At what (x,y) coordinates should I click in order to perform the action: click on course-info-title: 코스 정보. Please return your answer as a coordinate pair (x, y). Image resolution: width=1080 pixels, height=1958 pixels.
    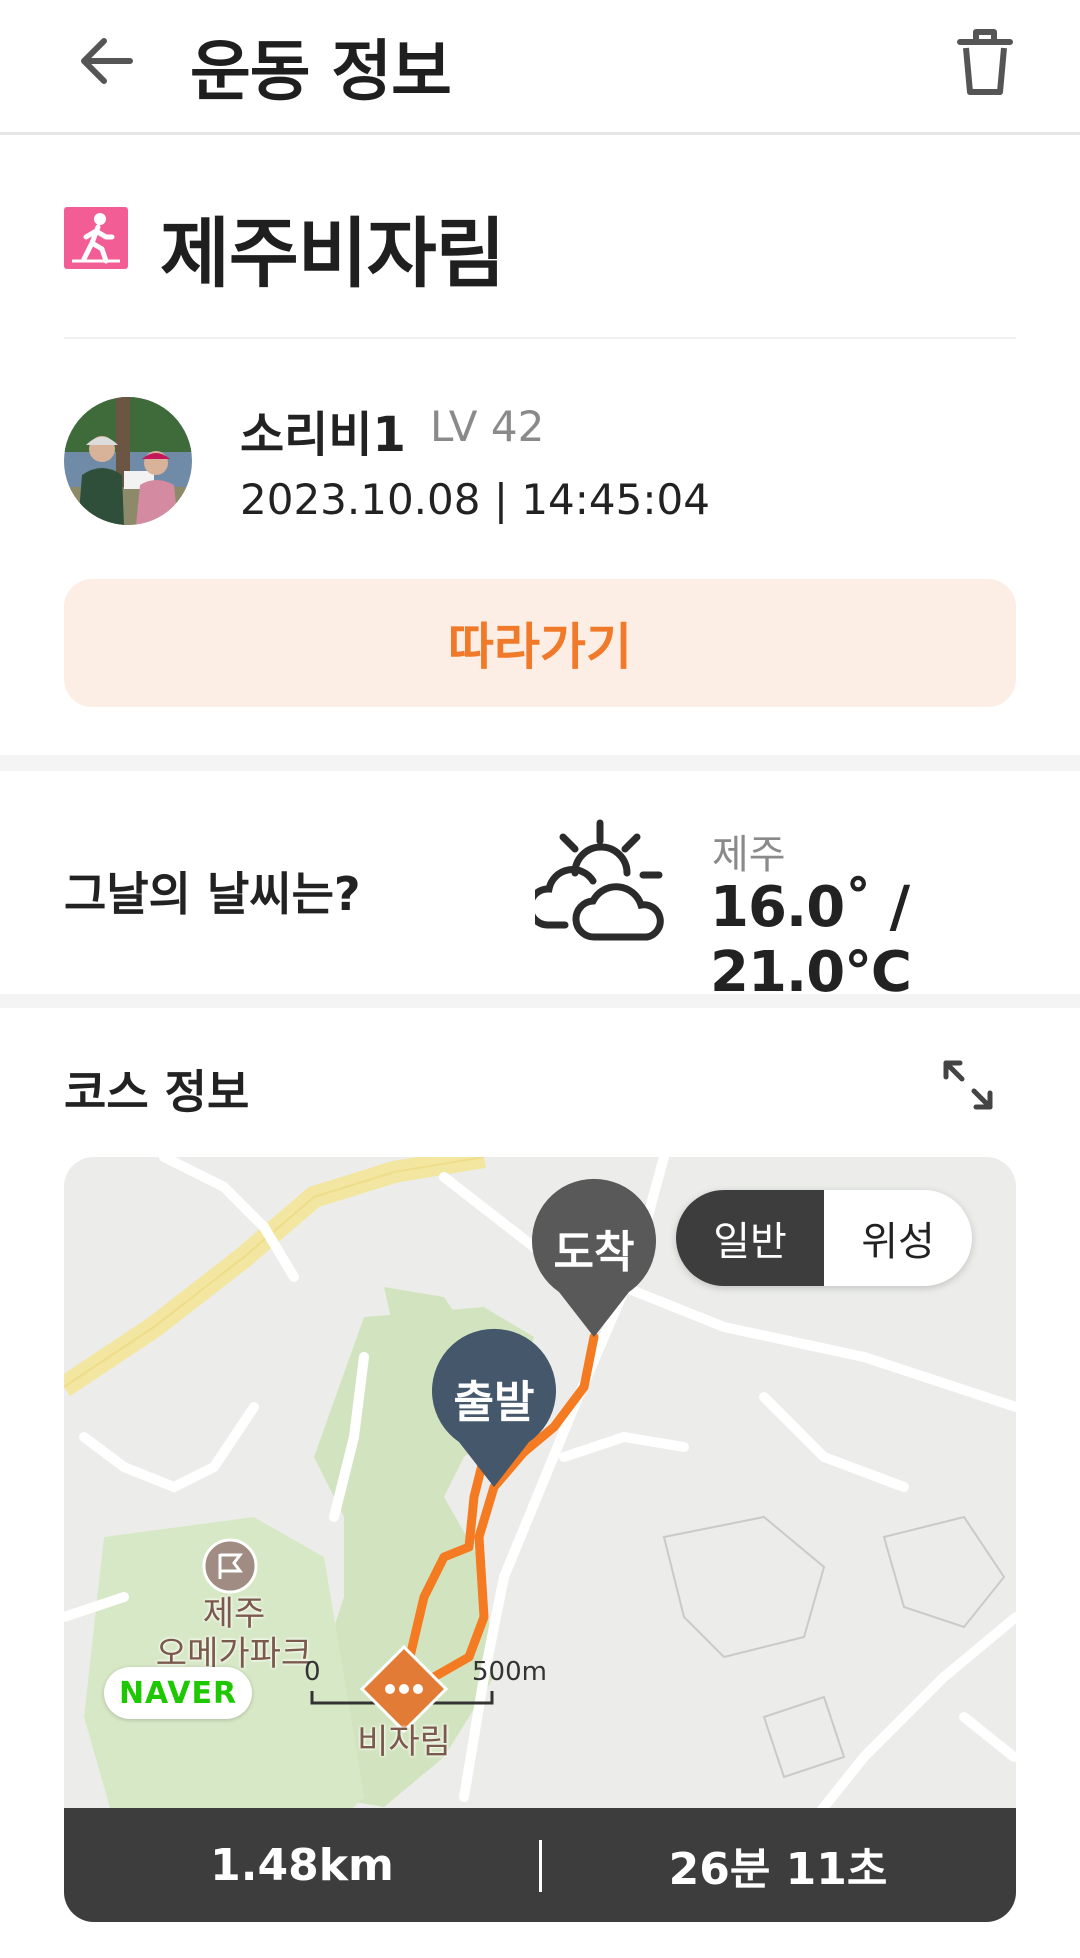
    Looking at the image, I should click on (157, 1092).